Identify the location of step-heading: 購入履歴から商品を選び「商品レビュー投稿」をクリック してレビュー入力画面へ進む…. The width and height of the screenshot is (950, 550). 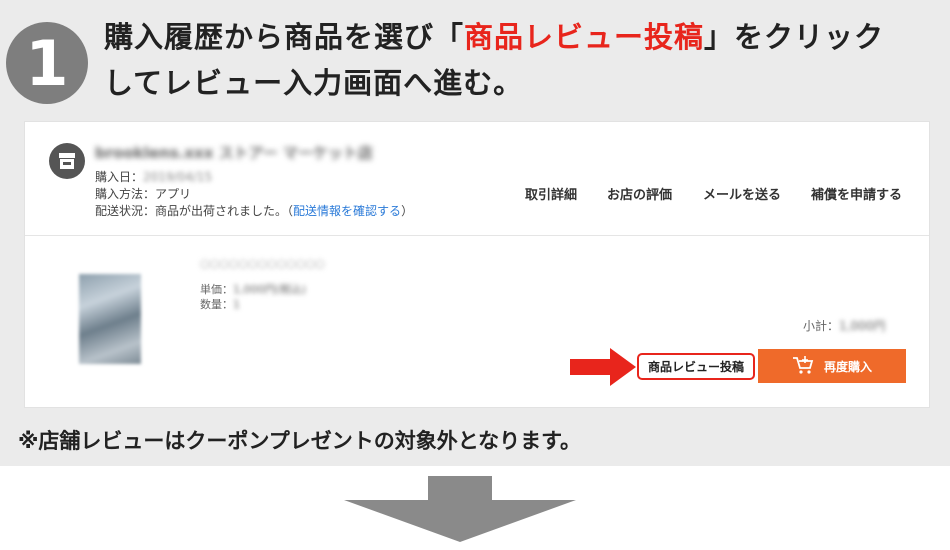
(524, 60).